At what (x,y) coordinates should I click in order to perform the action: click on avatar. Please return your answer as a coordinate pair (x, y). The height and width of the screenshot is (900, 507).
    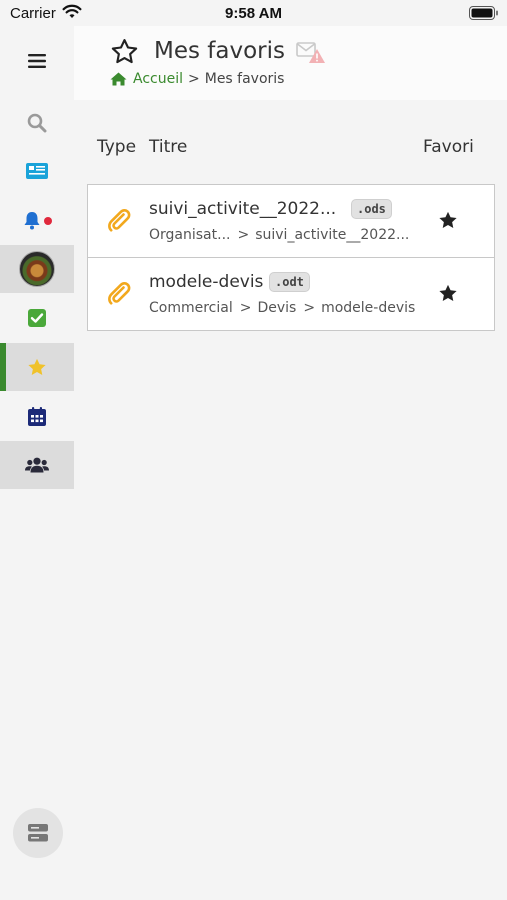
    Looking at the image, I should click on (37, 269).